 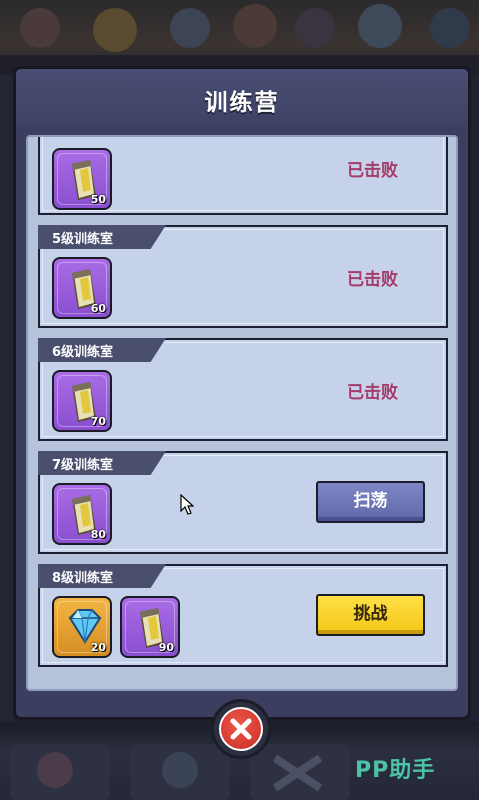 I want to click on room-label-tag: 6级训练室, so click(x=102, y=350).